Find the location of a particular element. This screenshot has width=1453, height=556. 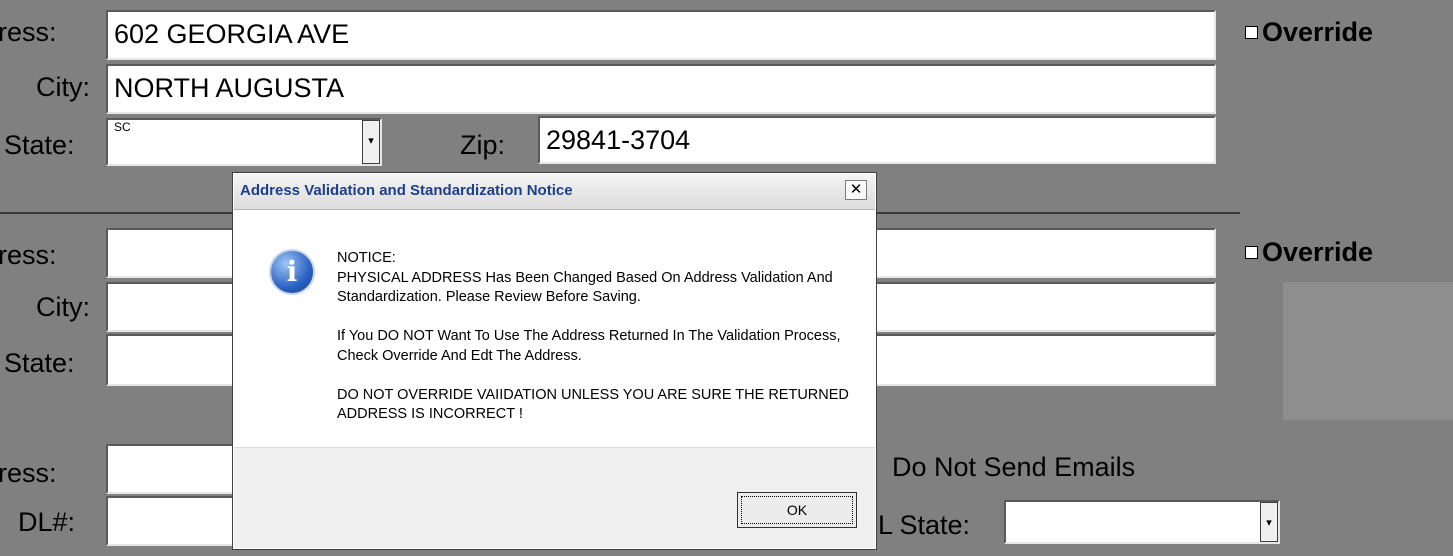

dialog-button-bar: OK is located at coordinates (554, 497).